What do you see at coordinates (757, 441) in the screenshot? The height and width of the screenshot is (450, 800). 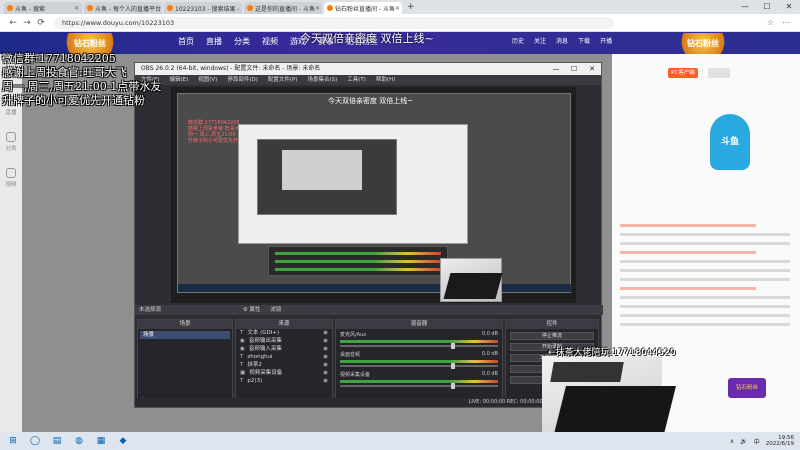 I see `input-method-icon: 中` at bounding box center [757, 441].